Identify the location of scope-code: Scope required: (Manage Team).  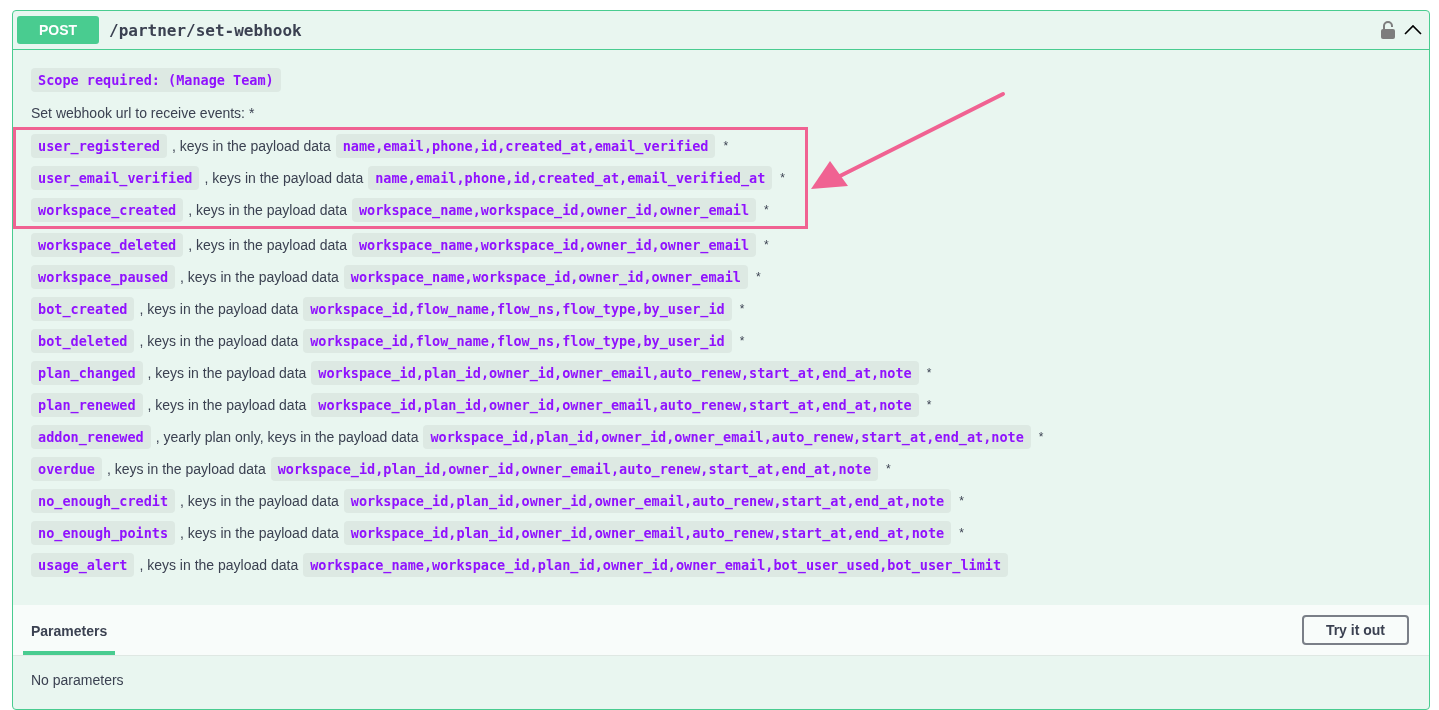
(156, 80).